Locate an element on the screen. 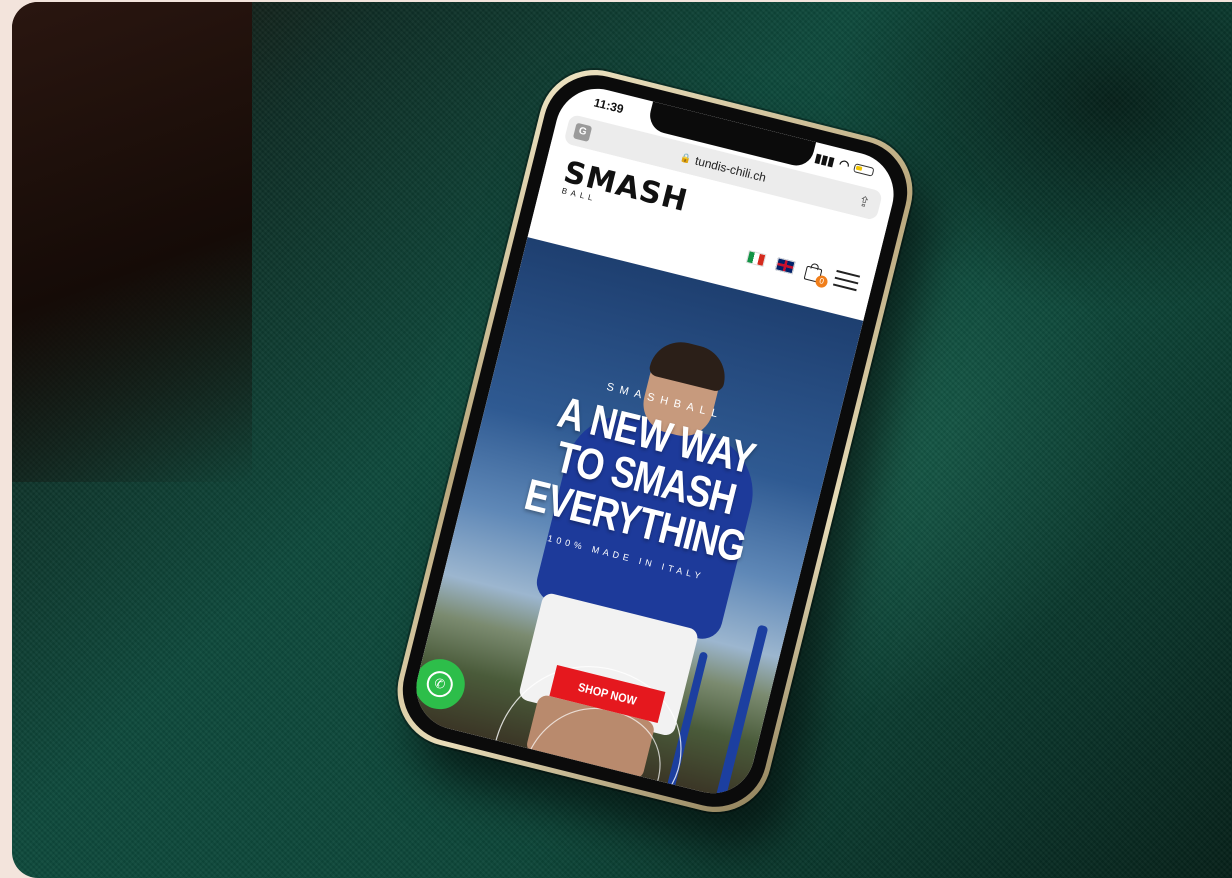  status-time: 11:39 is located at coordinates (608, 106).